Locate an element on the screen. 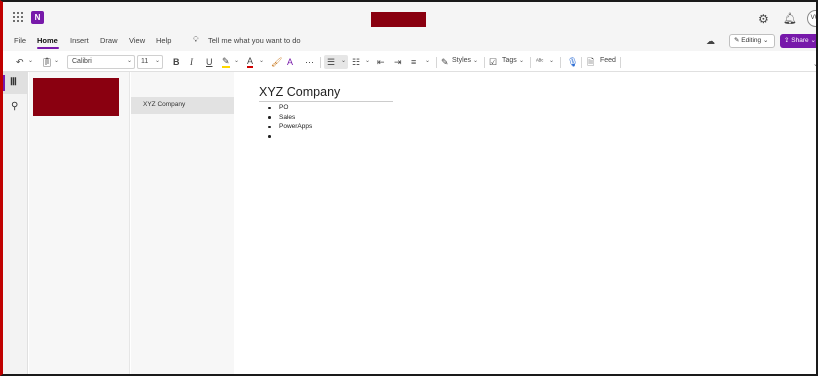  tab-draw: Draw is located at coordinates (109, 40).